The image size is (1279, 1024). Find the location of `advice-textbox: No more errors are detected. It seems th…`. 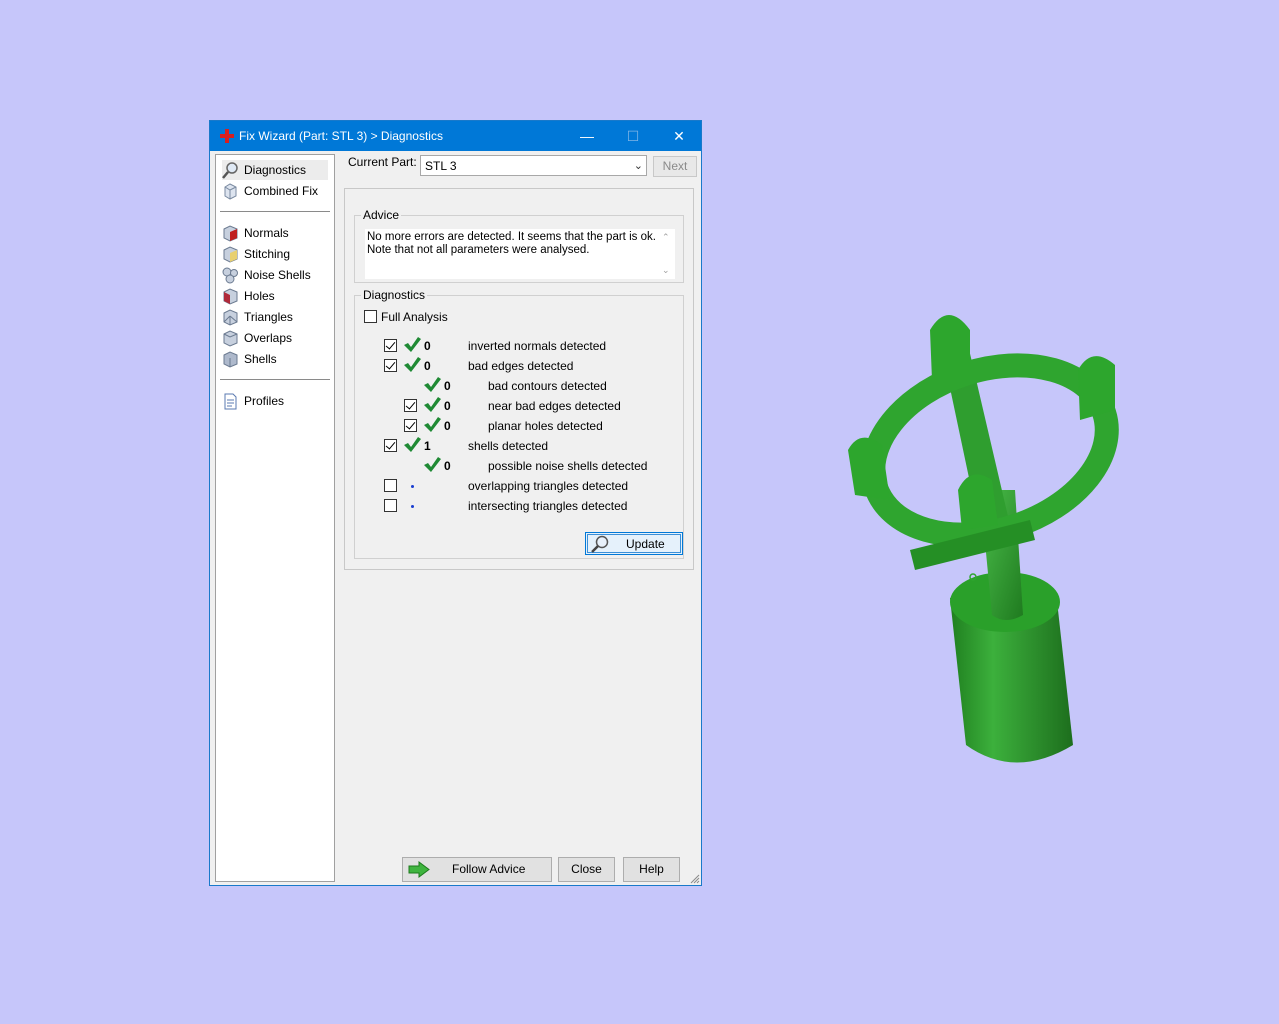

advice-textbox: No more errors are detected. It seems th… is located at coordinates (520, 254).